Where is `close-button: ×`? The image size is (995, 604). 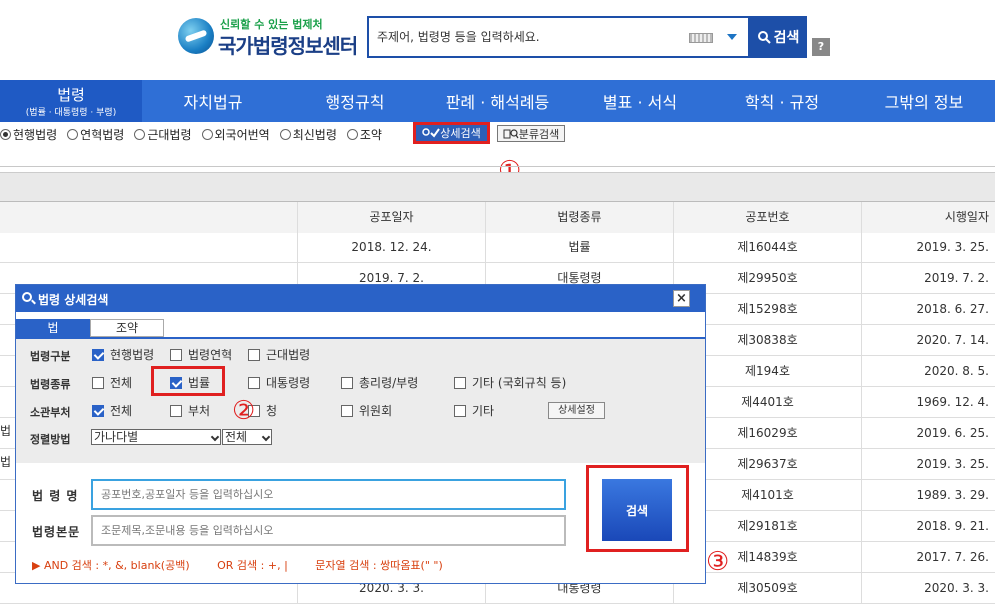
close-button: × is located at coordinates (681, 298).